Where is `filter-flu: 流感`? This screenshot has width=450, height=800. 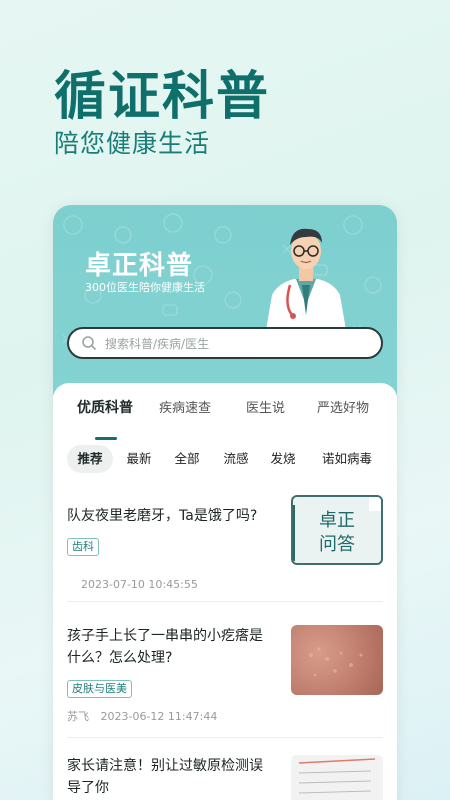 filter-flu: 流感 is located at coordinates (236, 459).